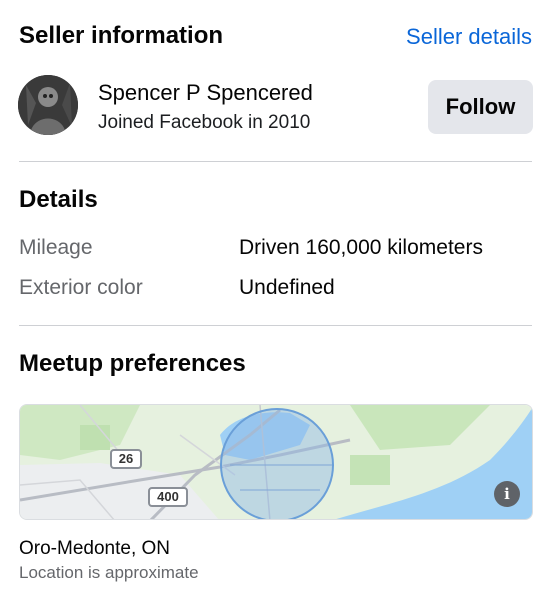  What do you see at coordinates (132, 363) in the screenshot?
I see `meetup-preferences-title: Meetup preferences` at bounding box center [132, 363].